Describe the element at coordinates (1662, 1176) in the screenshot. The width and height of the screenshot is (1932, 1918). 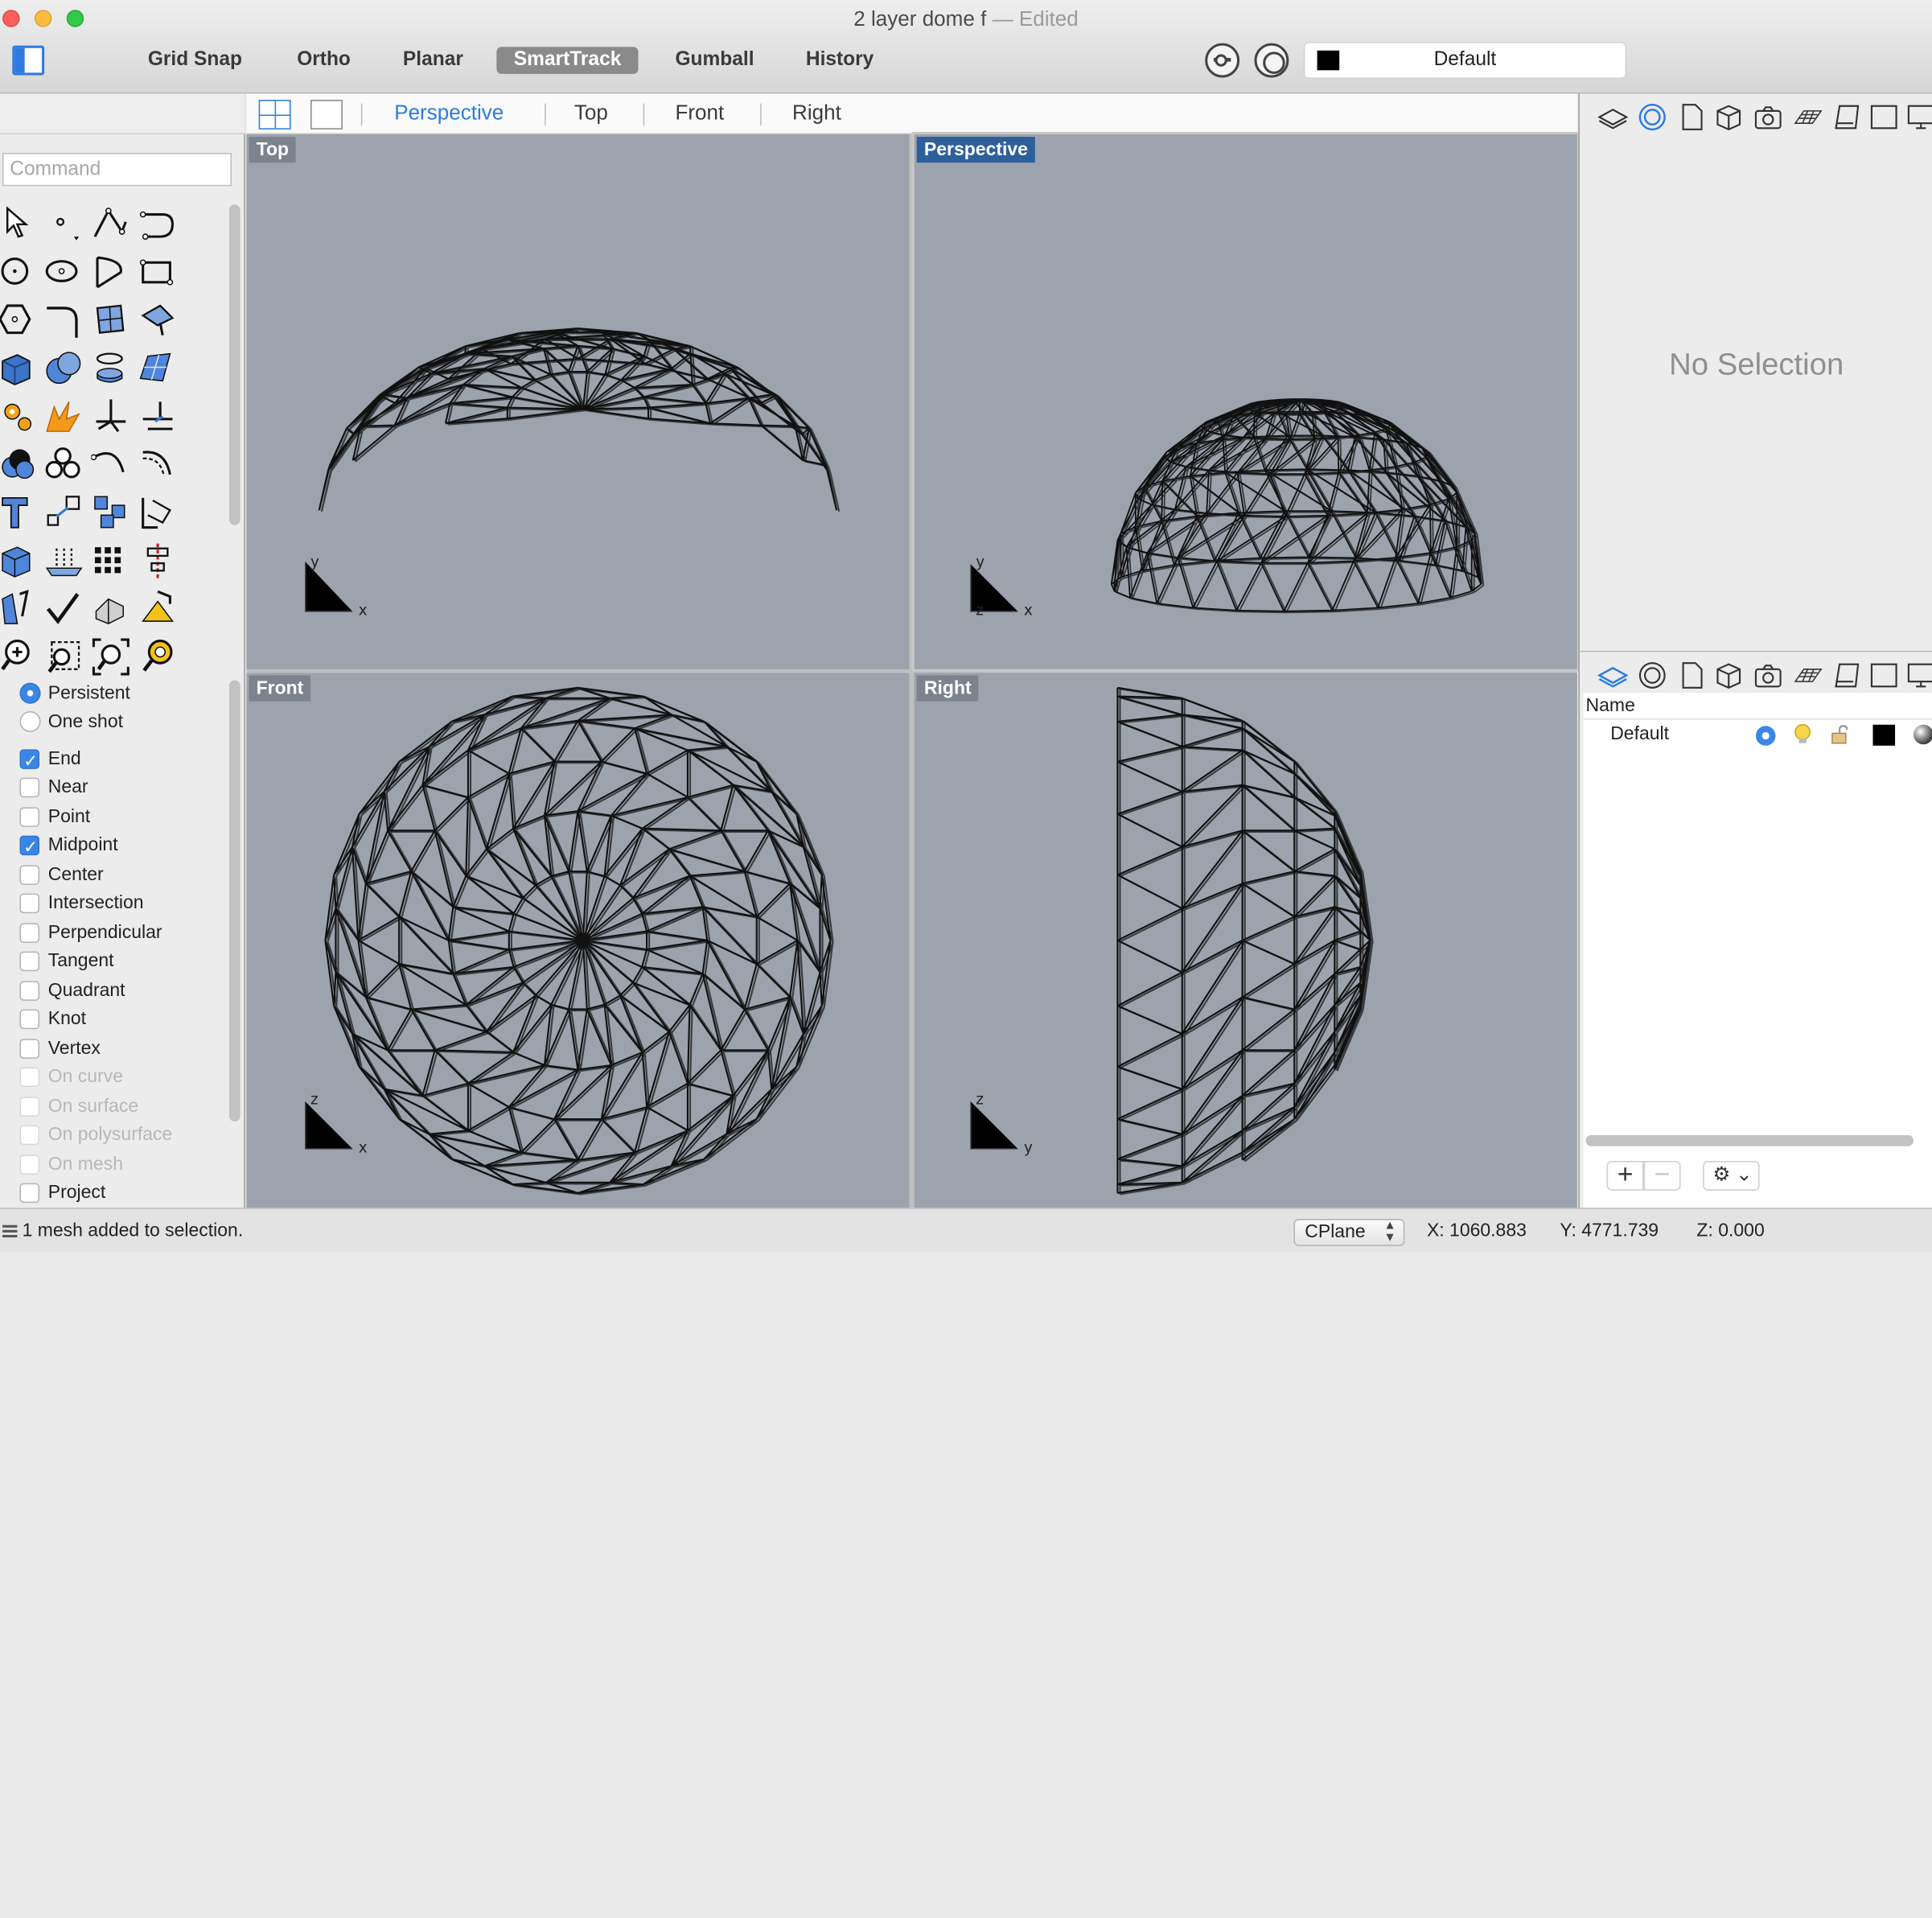
I see `remove-layer-button: −` at that location.